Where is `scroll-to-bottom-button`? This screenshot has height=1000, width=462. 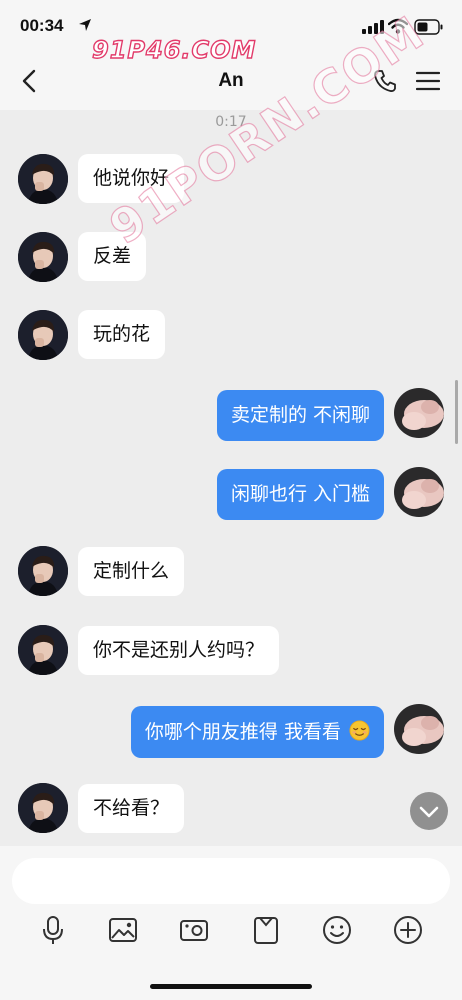
scroll-to-bottom-button is located at coordinates (429, 811).